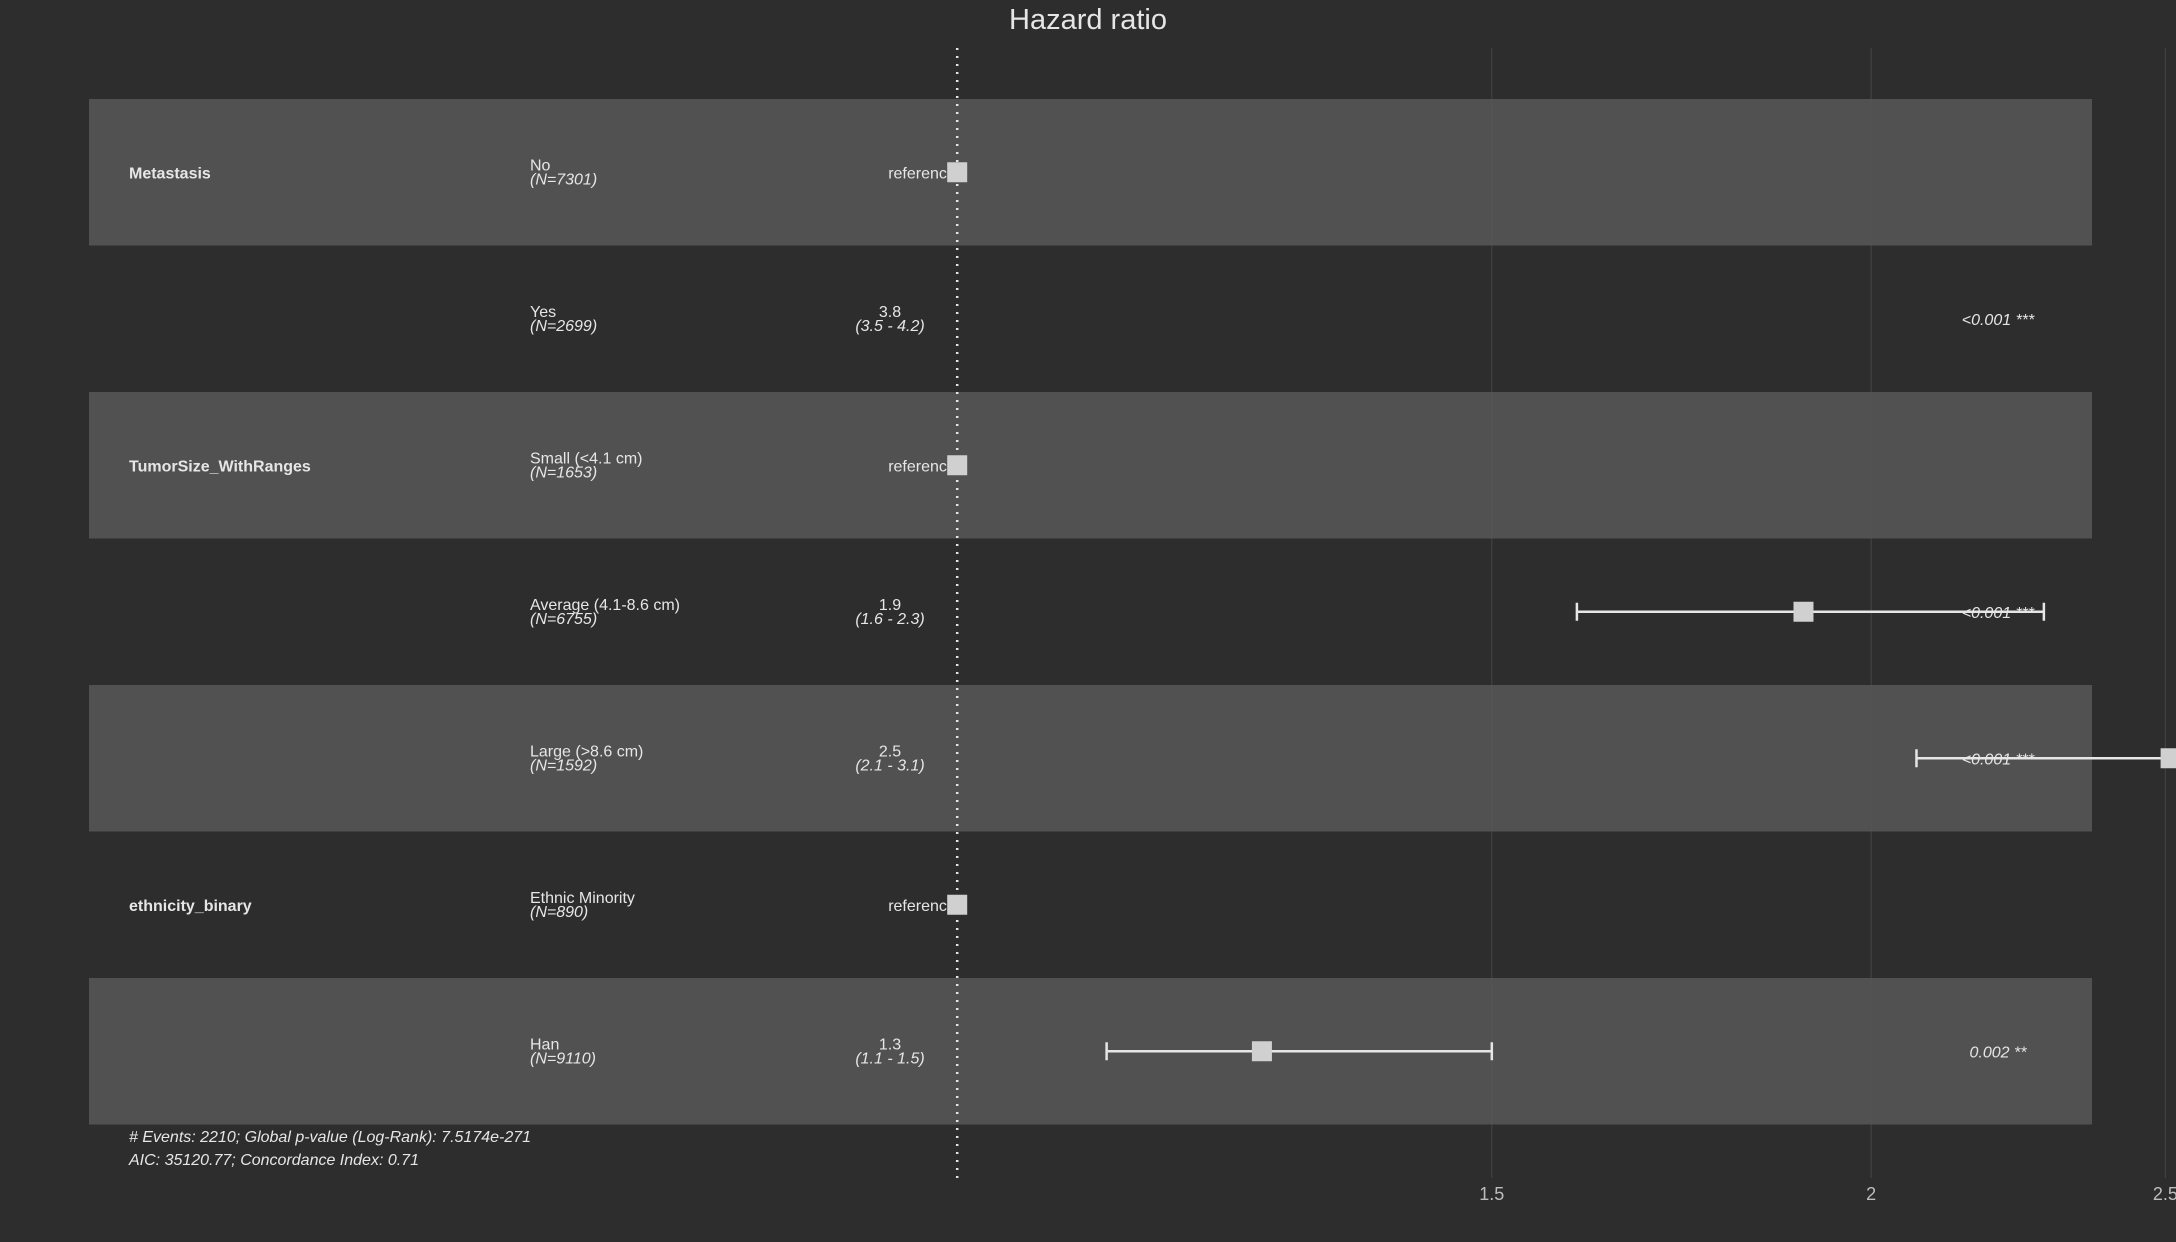 The height and width of the screenshot is (1242, 2176). Describe the element at coordinates (190, 906) in the screenshot. I see `variable-label: ethnicity_binary` at that location.